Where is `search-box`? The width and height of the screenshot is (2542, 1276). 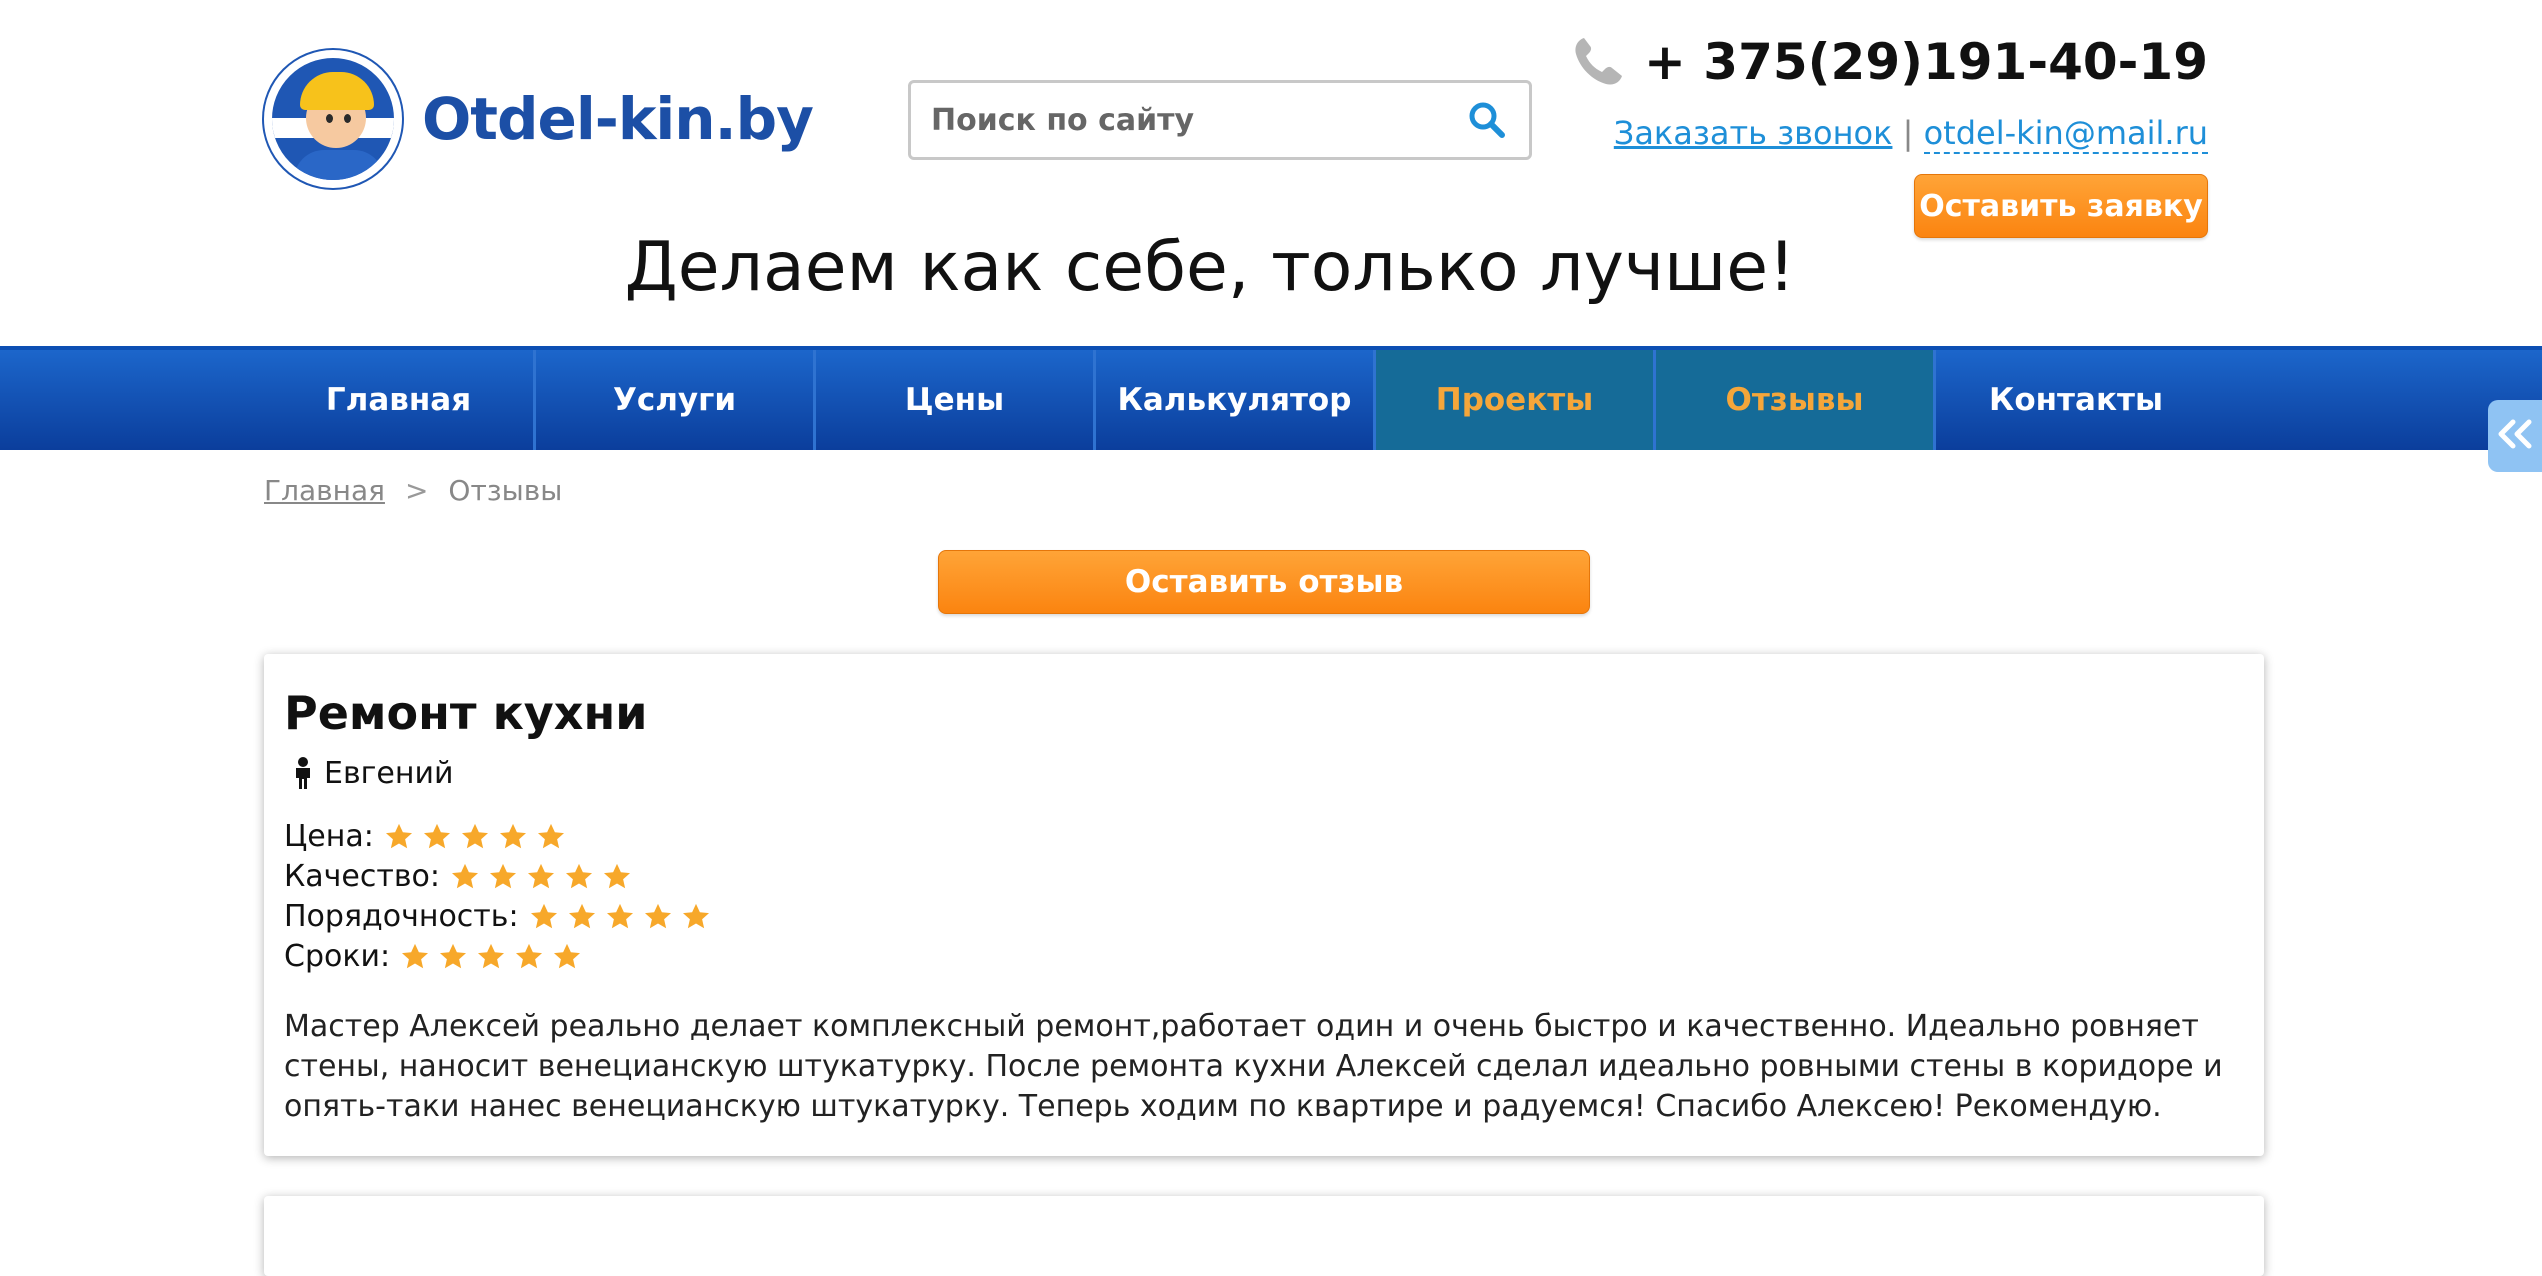
search-box is located at coordinates (1220, 120).